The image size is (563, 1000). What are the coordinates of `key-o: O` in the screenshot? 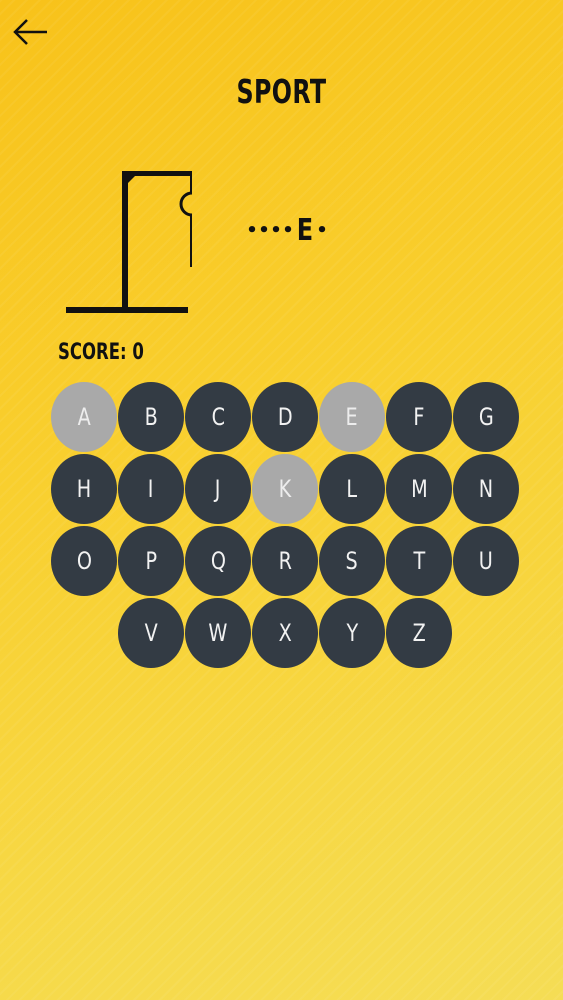 It's located at (84, 561).